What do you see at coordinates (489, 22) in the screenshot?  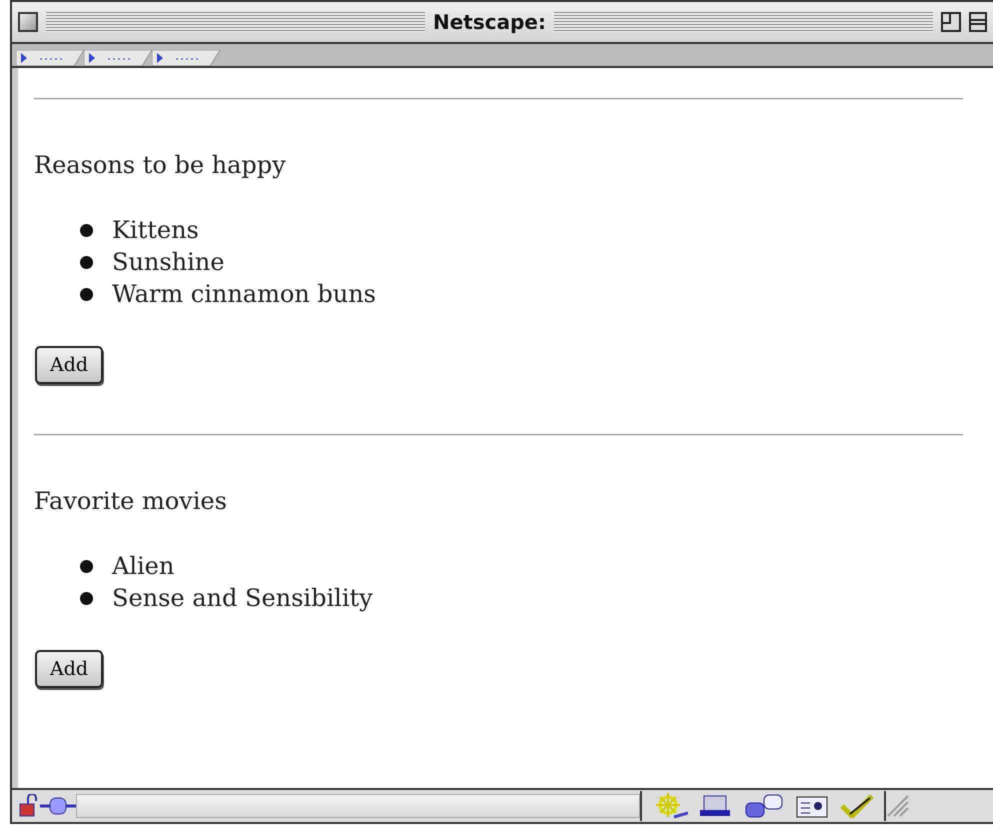 I see `window-title: Netscape:` at bounding box center [489, 22].